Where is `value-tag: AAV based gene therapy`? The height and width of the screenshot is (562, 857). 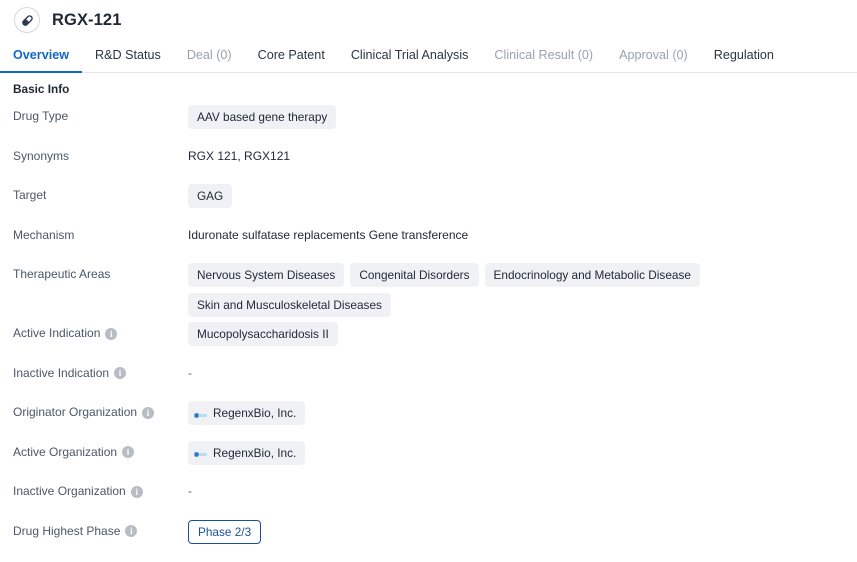 value-tag: AAV based gene therapy is located at coordinates (262, 117).